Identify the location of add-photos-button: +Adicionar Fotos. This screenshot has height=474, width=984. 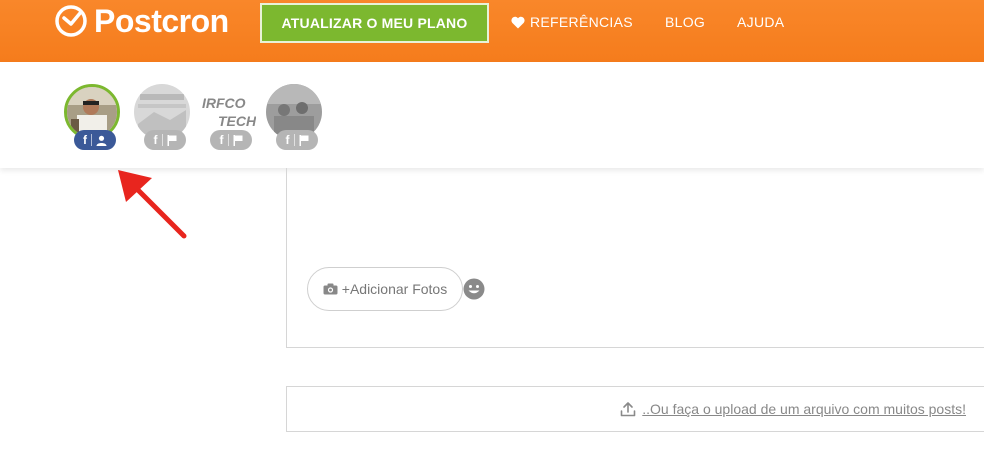
(385, 289).